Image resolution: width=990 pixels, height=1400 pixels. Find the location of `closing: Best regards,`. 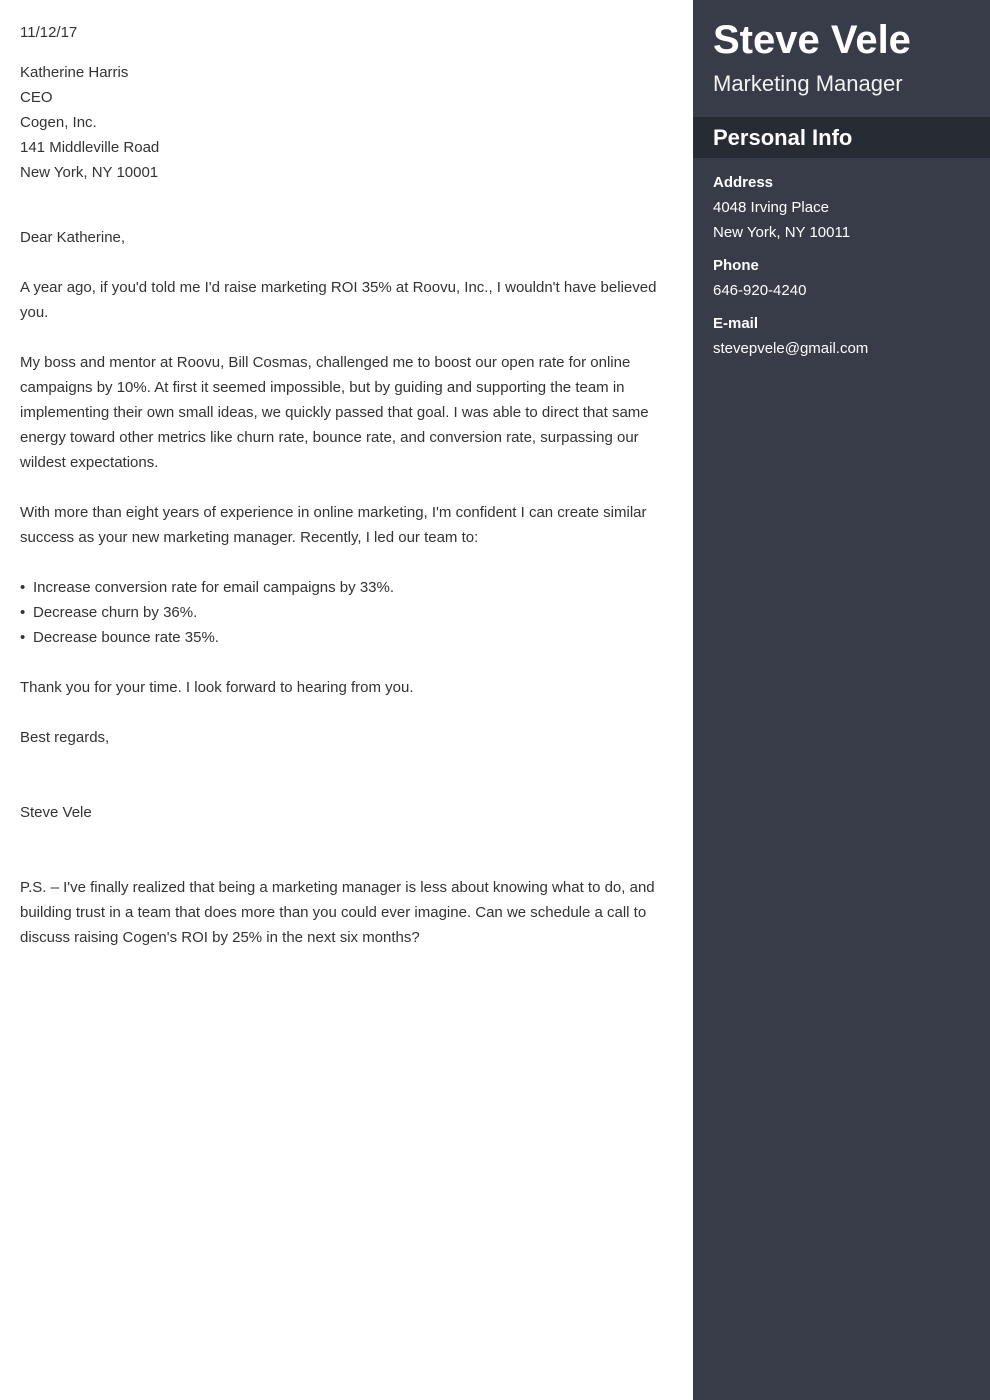

closing: Best regards, is located at coordinates (65, 737).